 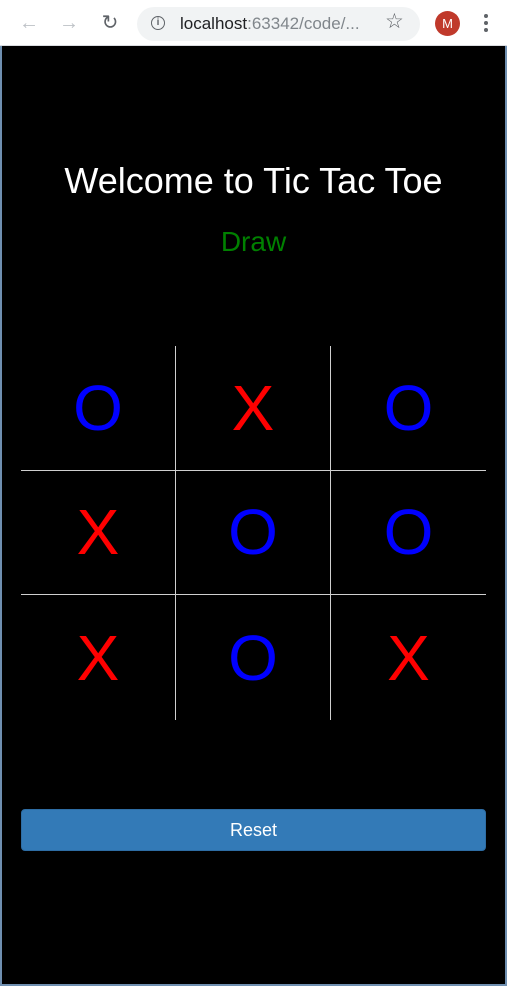 I want to click on browser-toolbar: ← → ↻ i localhost:63342/code/... ☆ M, so click(x=253, y=23).